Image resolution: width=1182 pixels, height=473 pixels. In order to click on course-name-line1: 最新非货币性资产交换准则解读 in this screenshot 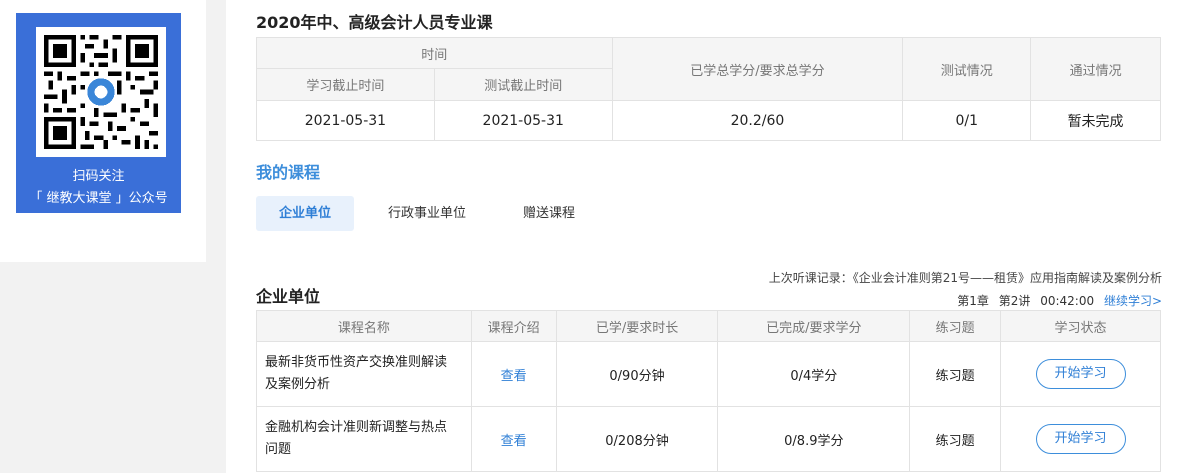, I will do `click(356, 362)`.